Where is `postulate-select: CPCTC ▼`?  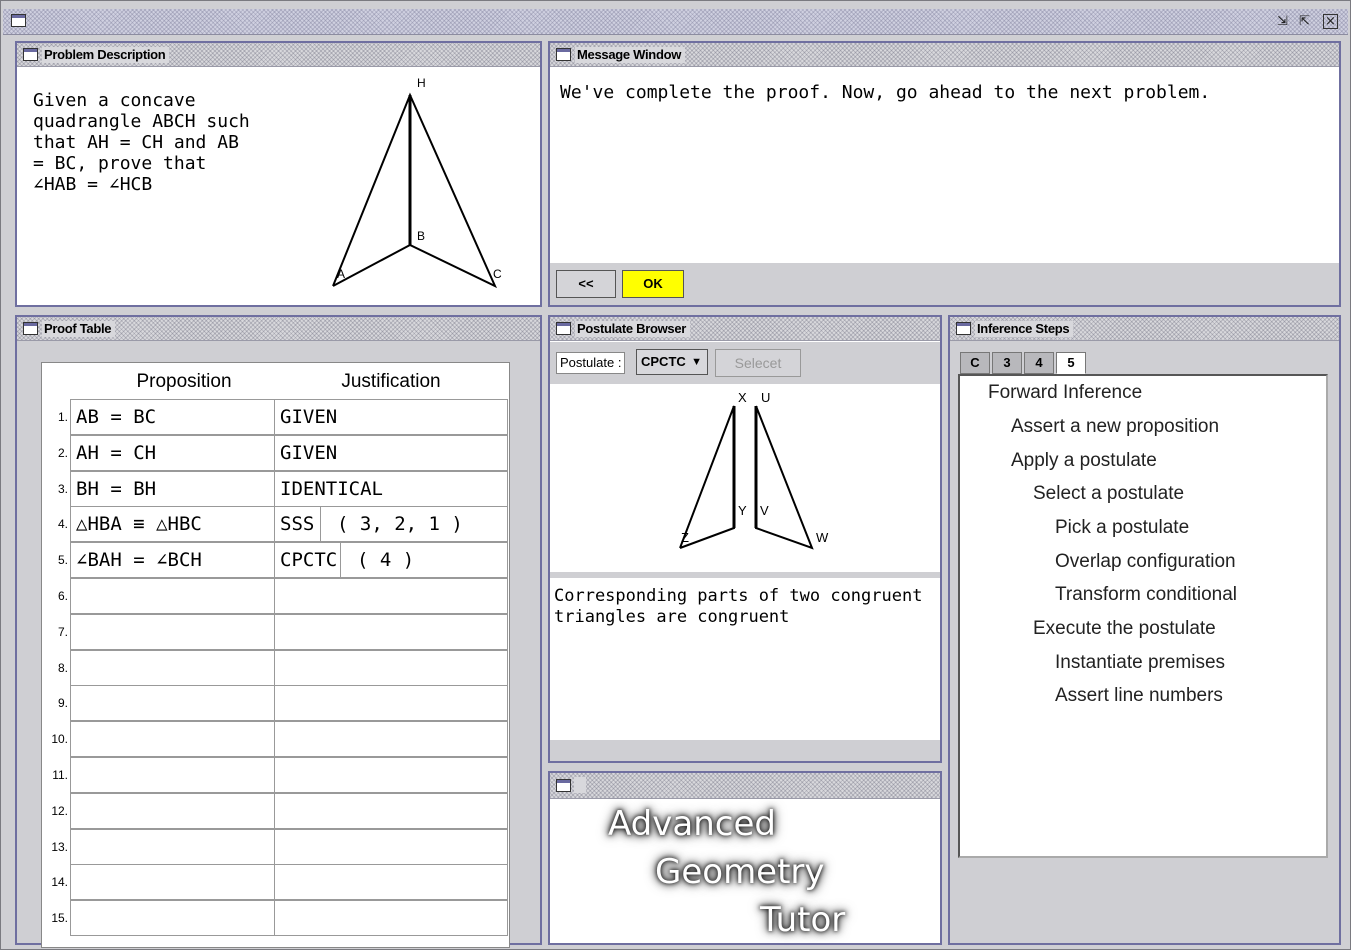
postulate-select: CPCTC ▼ is located at coordinates (672, 362).